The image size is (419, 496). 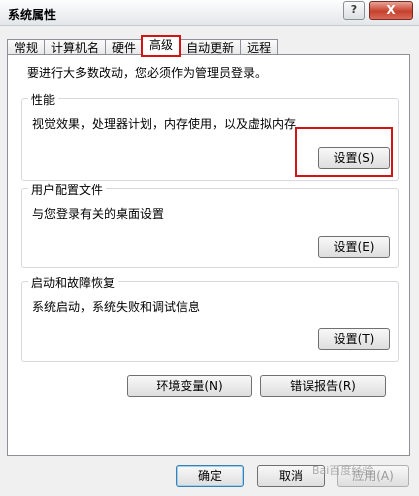 What do you see at coordinates (73, 282) in the screenshot?
I see `startup-recovery-title: 启动和故障恢复` at bounding box center [73, 282].